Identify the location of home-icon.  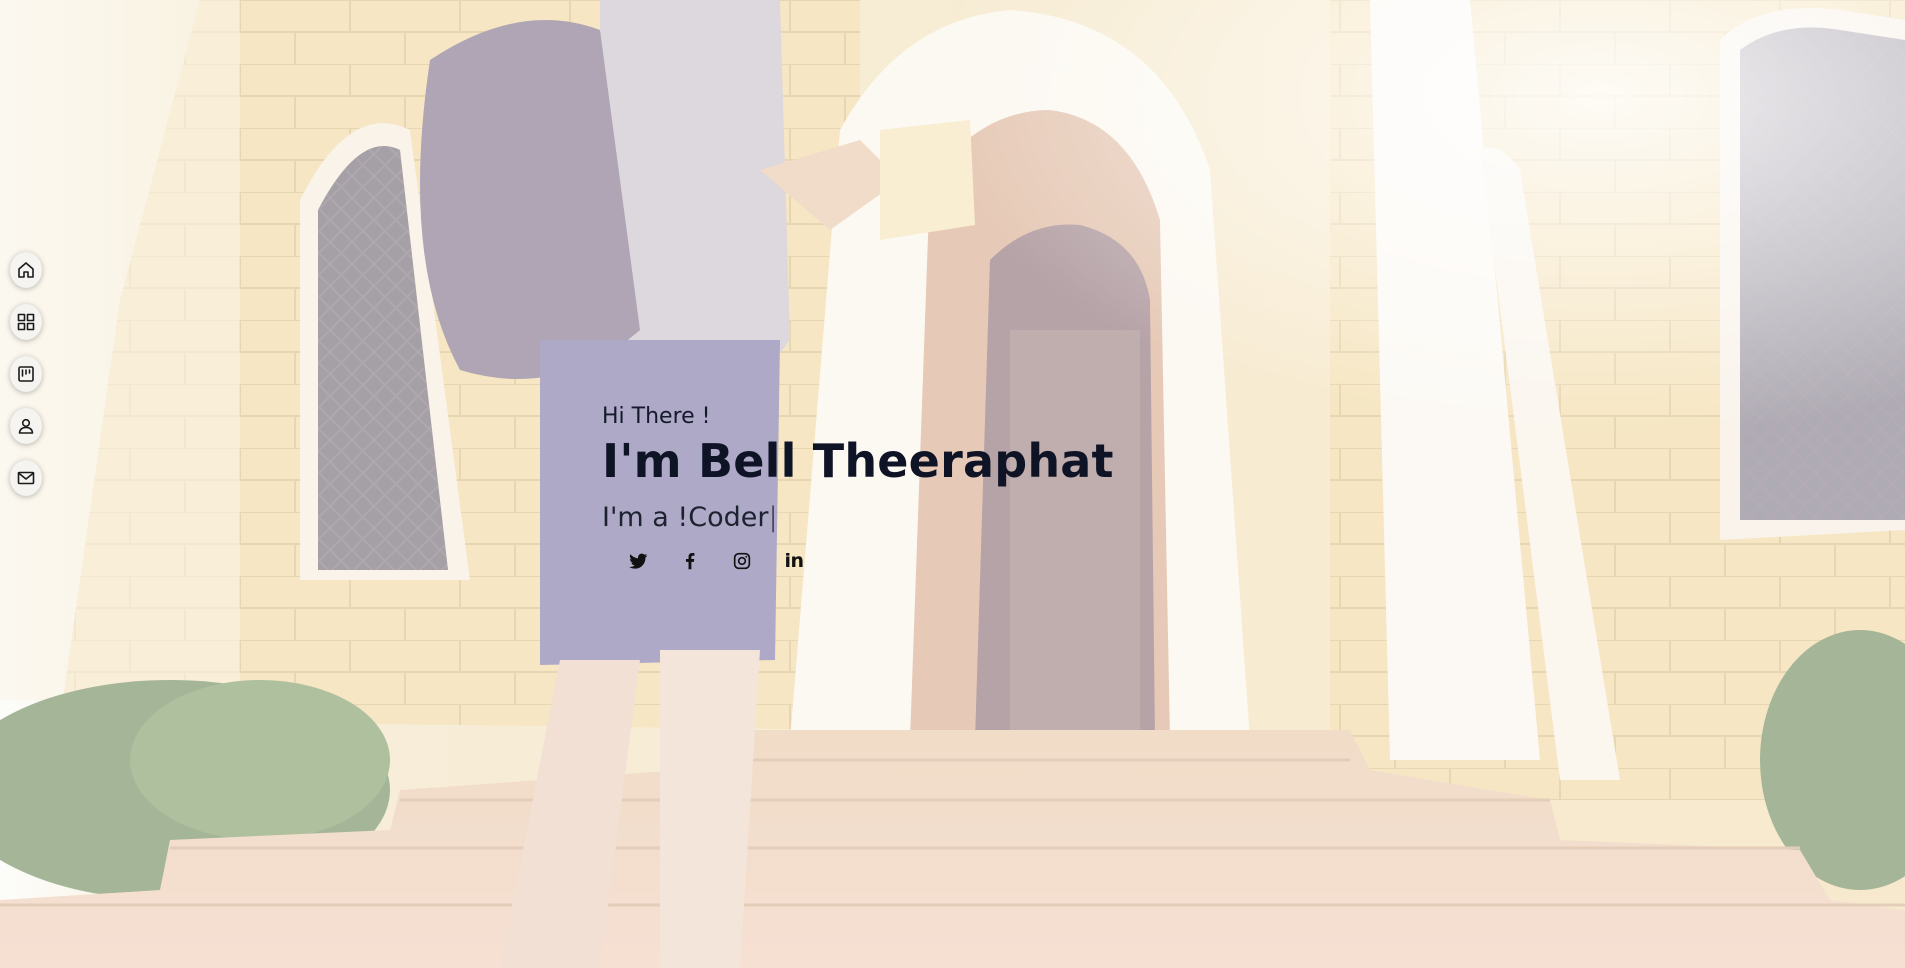
(26, 270).